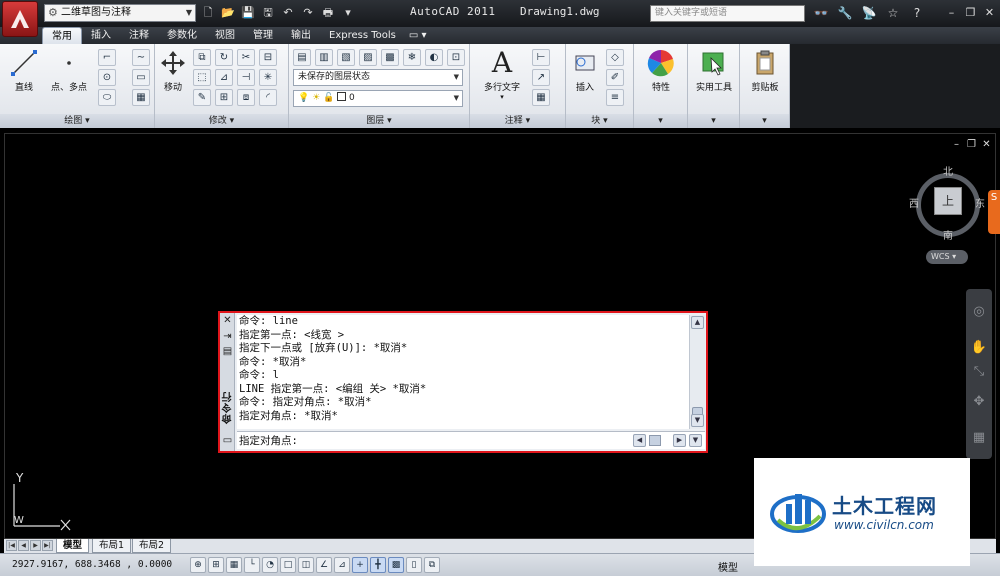  Describe the element at coordinates (765, 70) in the screenshot. I see `clipboard-button: 剪贴板` at that location.